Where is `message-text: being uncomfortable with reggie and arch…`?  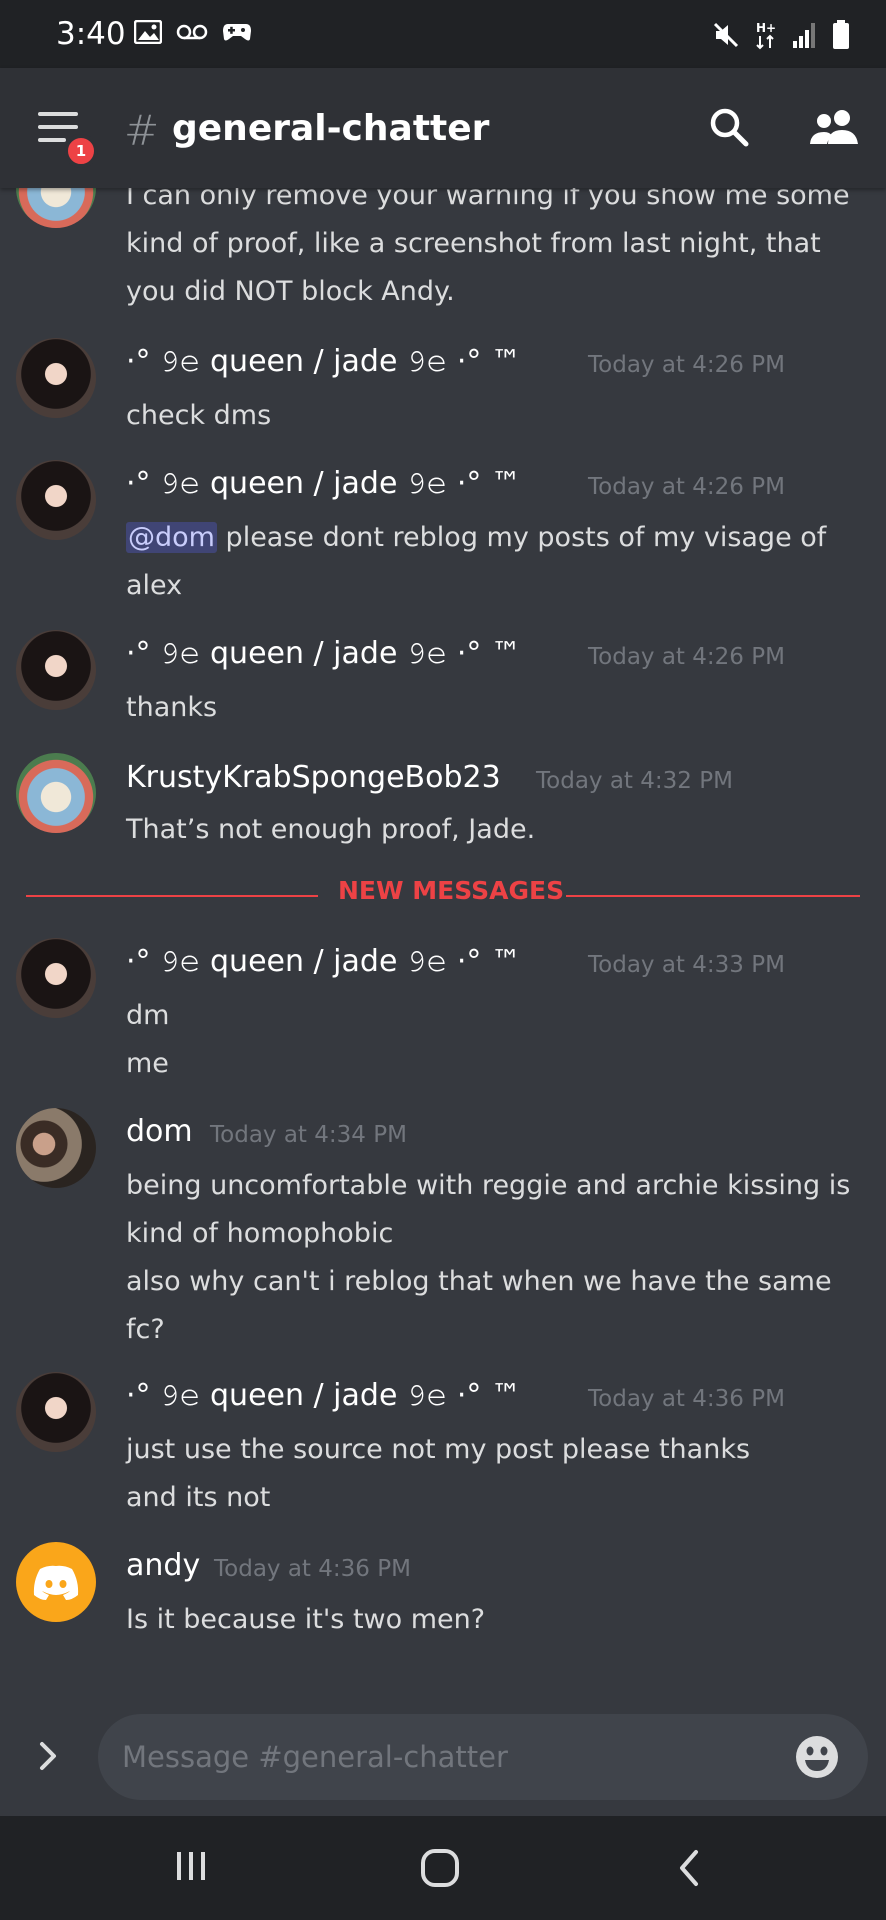
message-text: being uncomfortable with reggie and arch… is located at coordinates (488, 1185).